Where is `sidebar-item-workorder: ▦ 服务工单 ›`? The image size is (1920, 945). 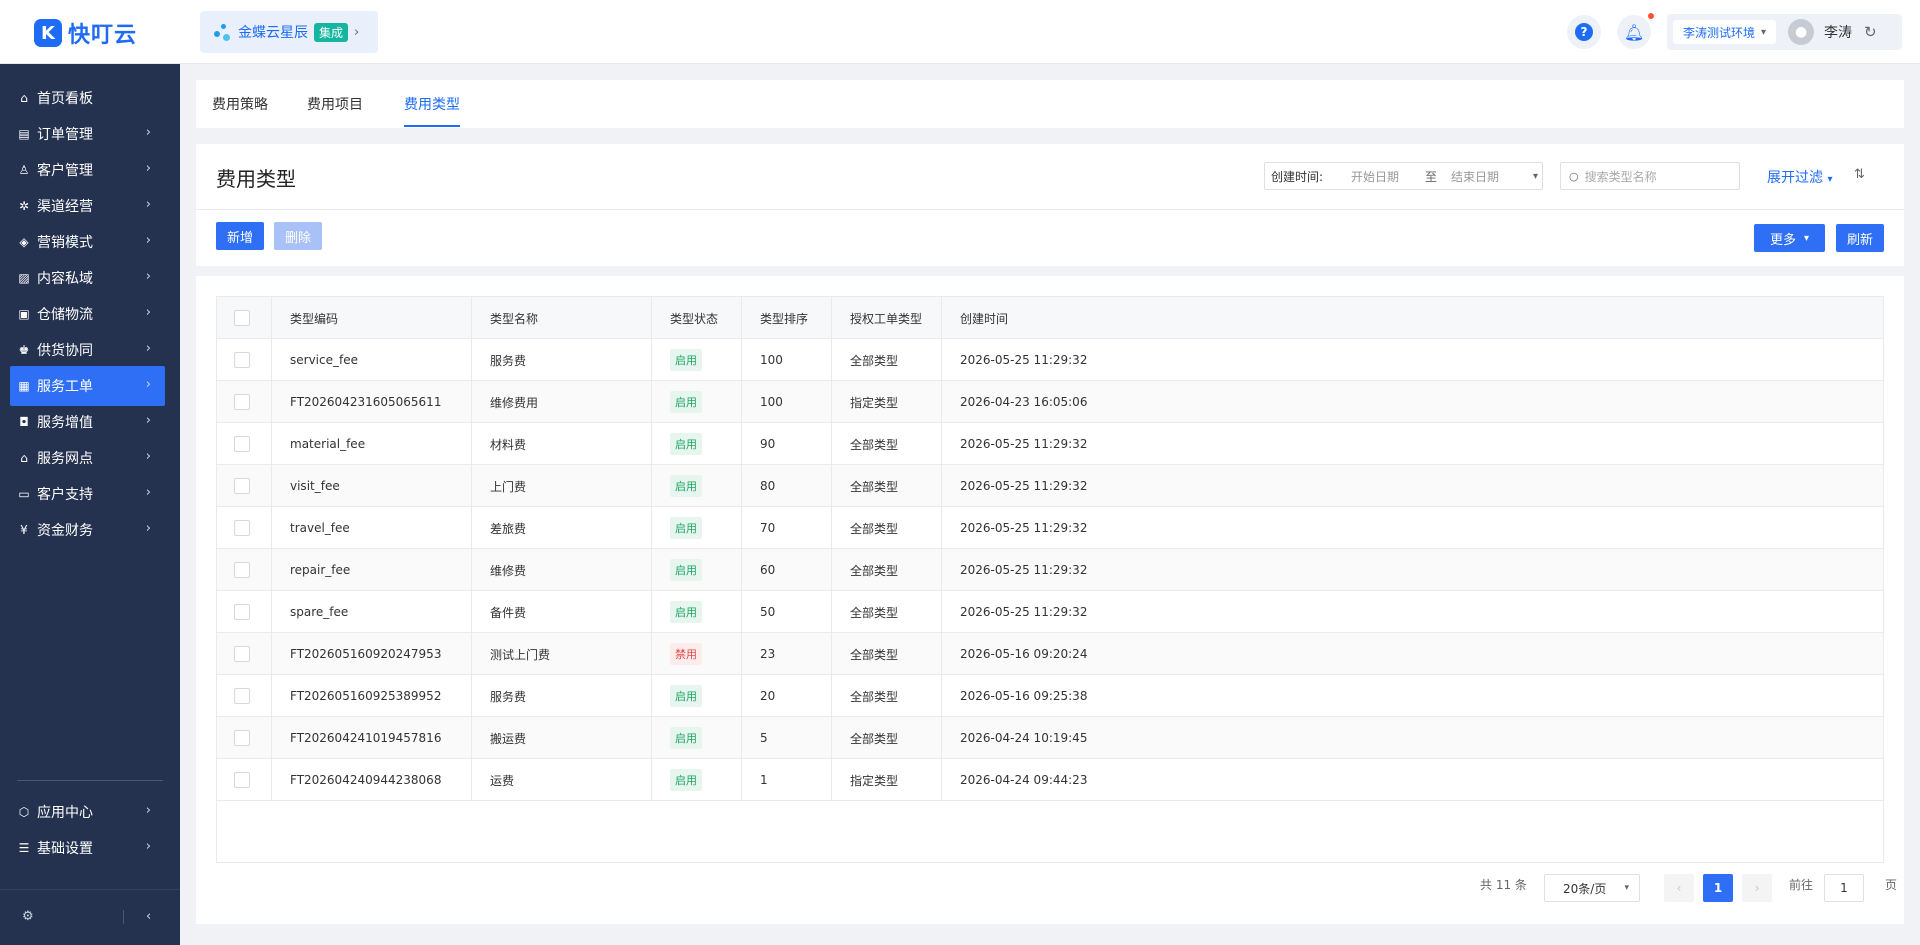 sidebar-item-workorder: ▦ 服务工单 › is located at coordinates (87, 386).